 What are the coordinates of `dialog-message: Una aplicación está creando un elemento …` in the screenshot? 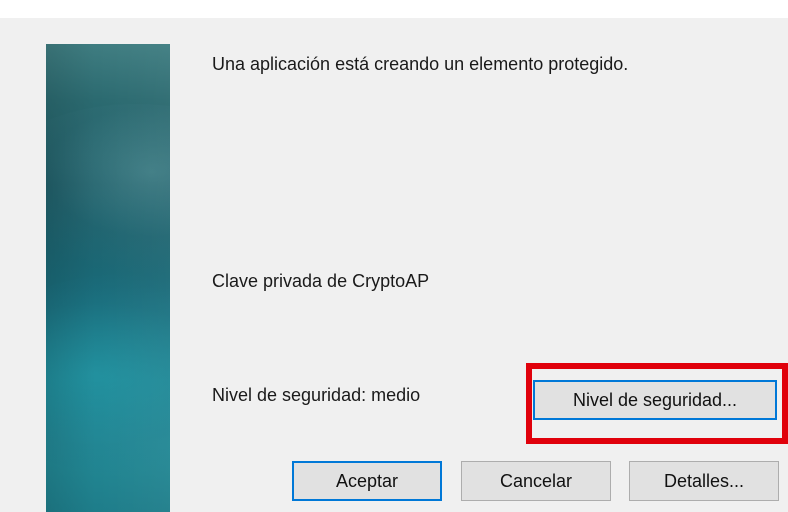 It's located at (420, 64).